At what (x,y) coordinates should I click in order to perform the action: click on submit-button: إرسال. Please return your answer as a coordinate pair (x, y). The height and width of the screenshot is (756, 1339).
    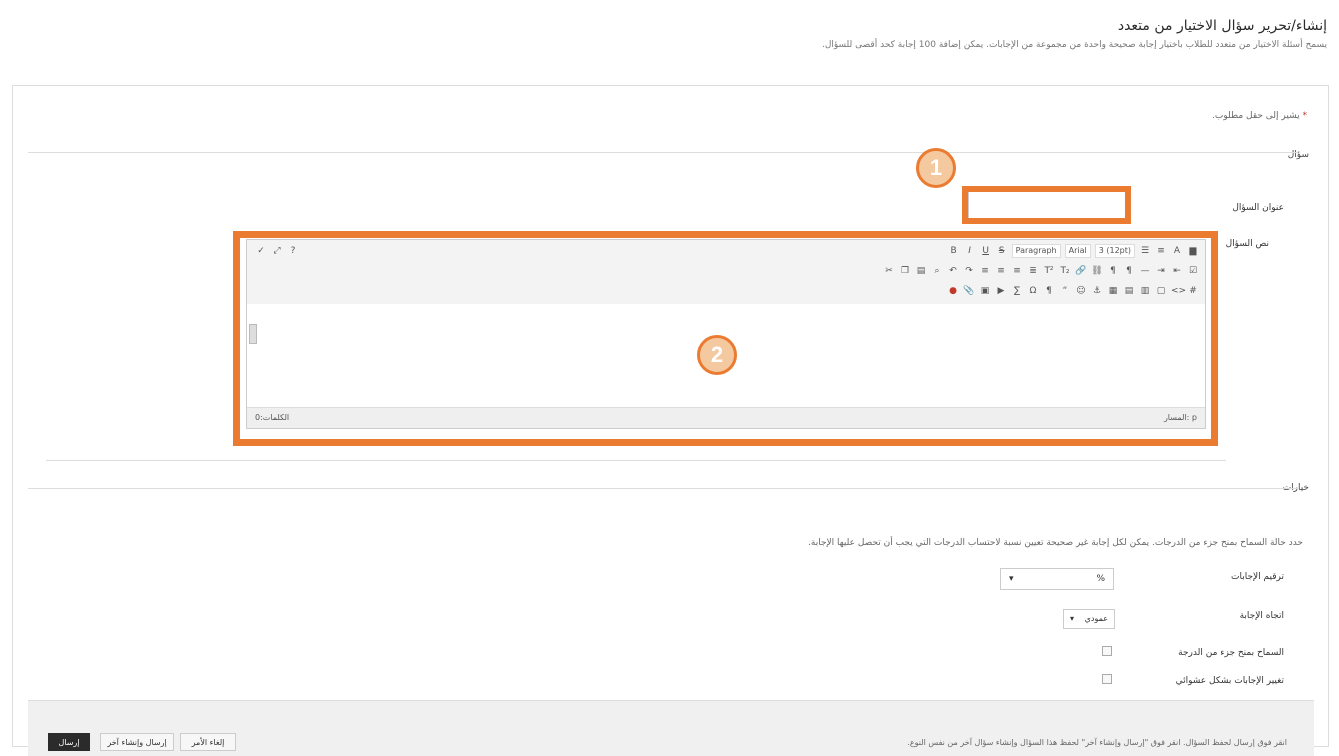
    Looking at the image, I should click on (69, 742).